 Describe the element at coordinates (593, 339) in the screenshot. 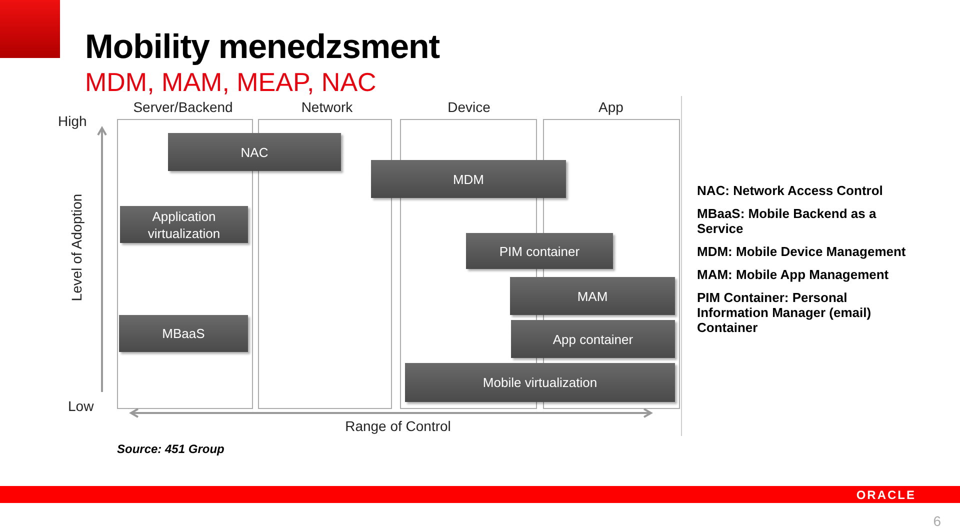

I see `category-box: App container` at that location.